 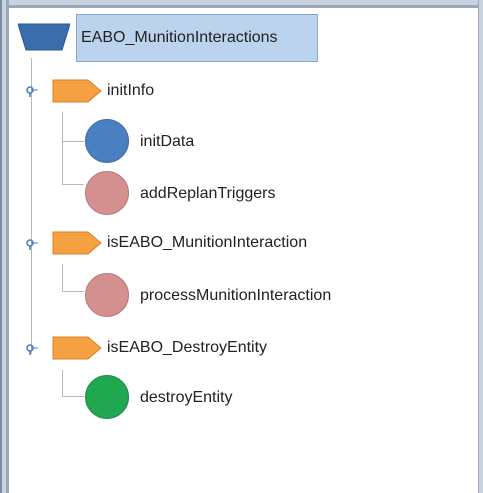 I want to click on tree-node-processmunitioninteraction: processMunitionInteraction, so click(x=235, y=296).